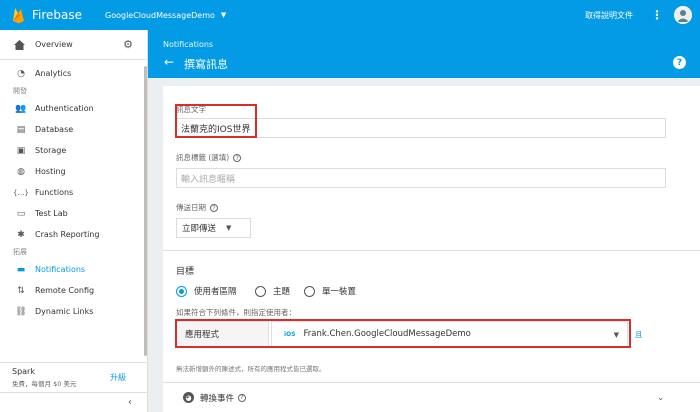 This screenshot has width=700, height=412. Describe the element at coordinates (20, 252) in the screenshot. I see `section-label-grow: 拓展` at that location.